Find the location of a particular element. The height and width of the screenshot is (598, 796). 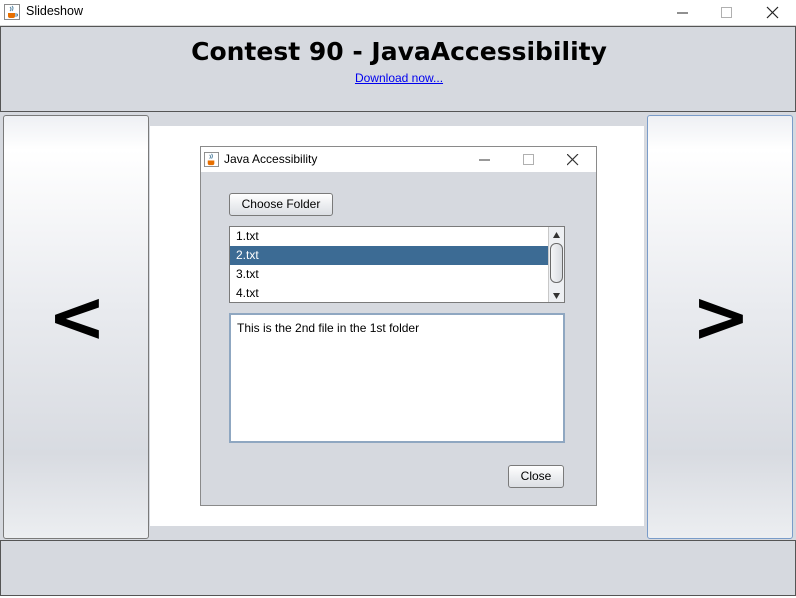

file-list-scrollbar is located at coordinates (556, 264).